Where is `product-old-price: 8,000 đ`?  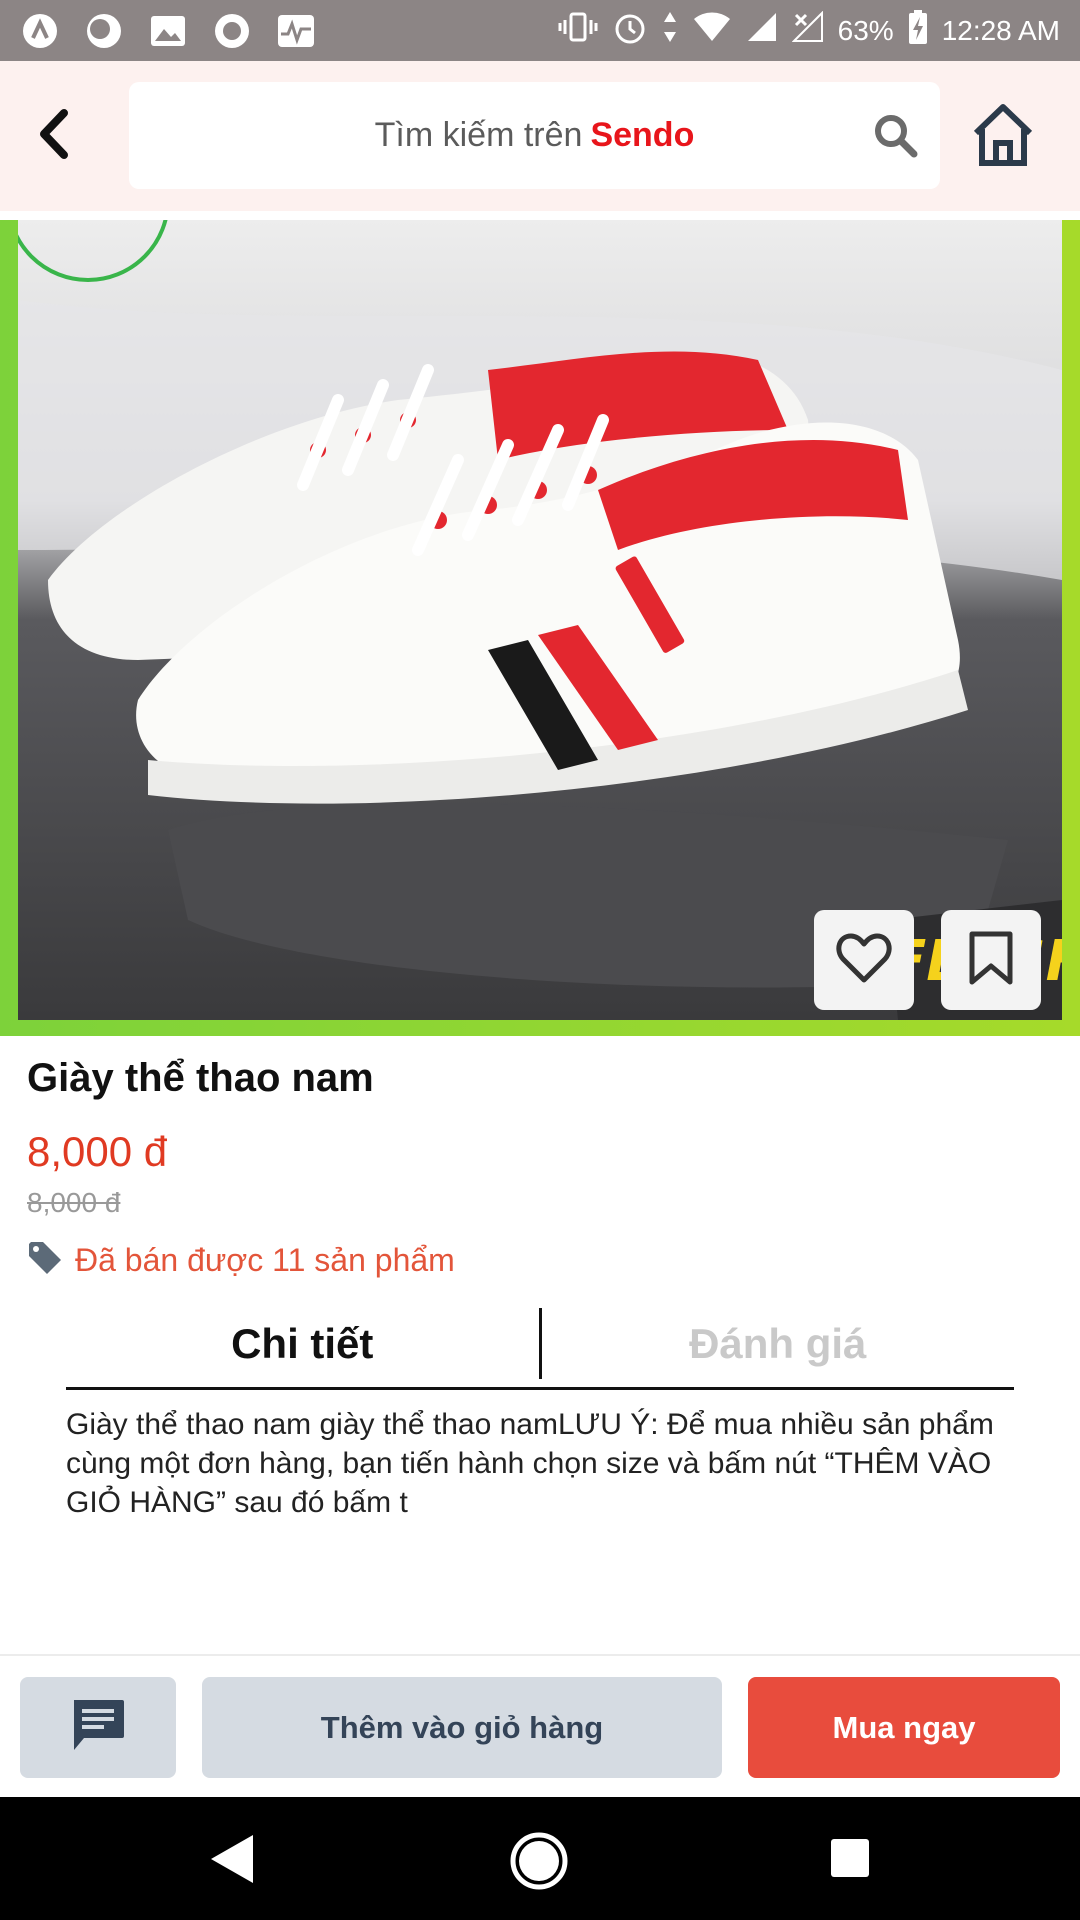
product-old-price: 8,000 đ is located at coordinates (74, 1202).